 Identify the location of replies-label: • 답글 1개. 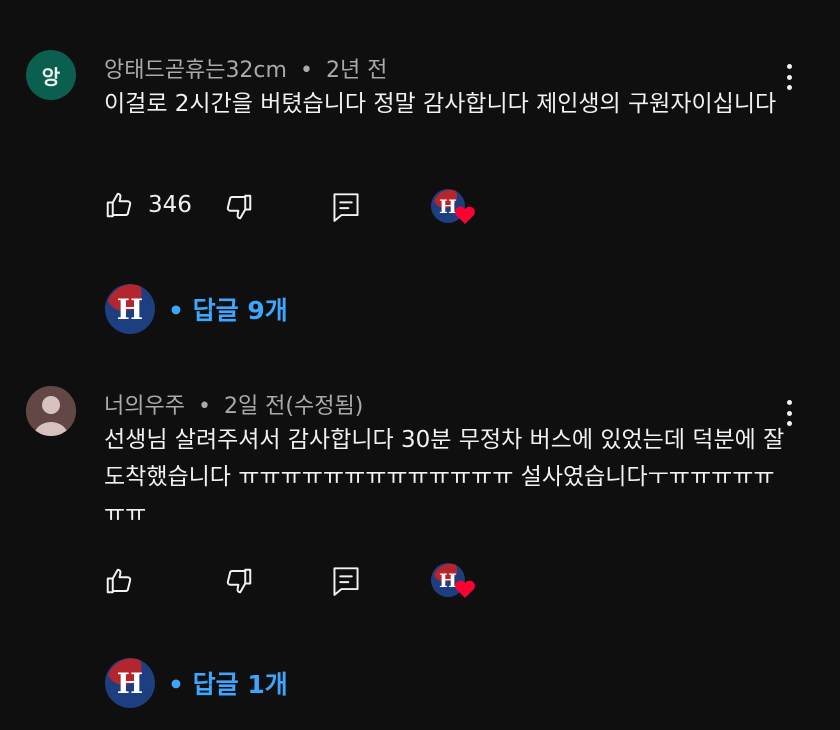
(228, 684).